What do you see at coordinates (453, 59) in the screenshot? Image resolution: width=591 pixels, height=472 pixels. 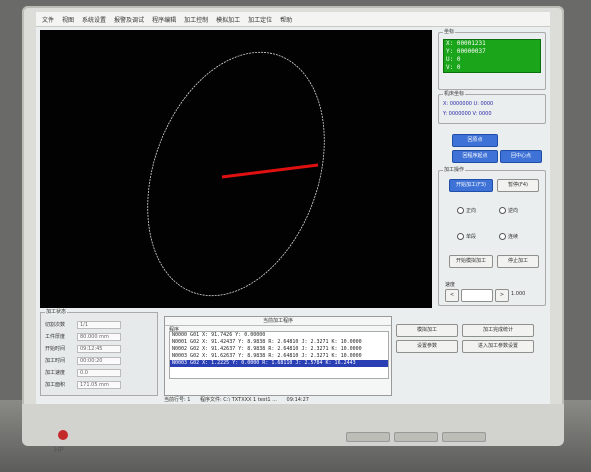 I see `coord-u: U: 0` at bounding box center [453, 59].